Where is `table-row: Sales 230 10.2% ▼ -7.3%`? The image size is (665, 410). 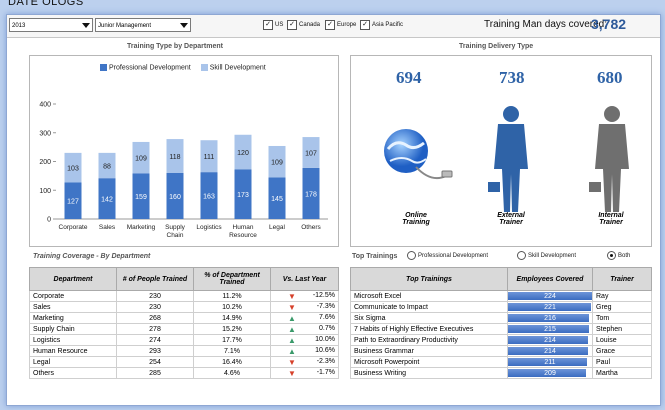 table-row: Sales 230 10.2% ▼ -7.3% is located at coordinates (184, 307).